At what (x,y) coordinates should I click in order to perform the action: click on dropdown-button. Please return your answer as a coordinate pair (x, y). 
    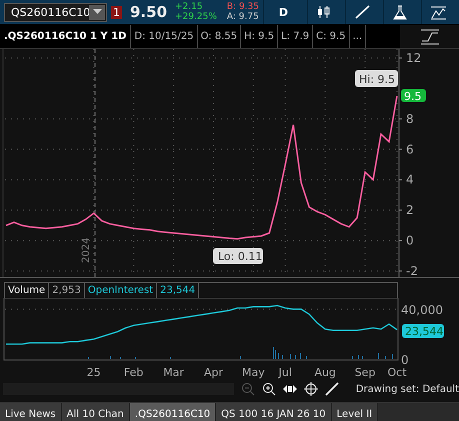
    Looking at the image, I should click on (97, 12).